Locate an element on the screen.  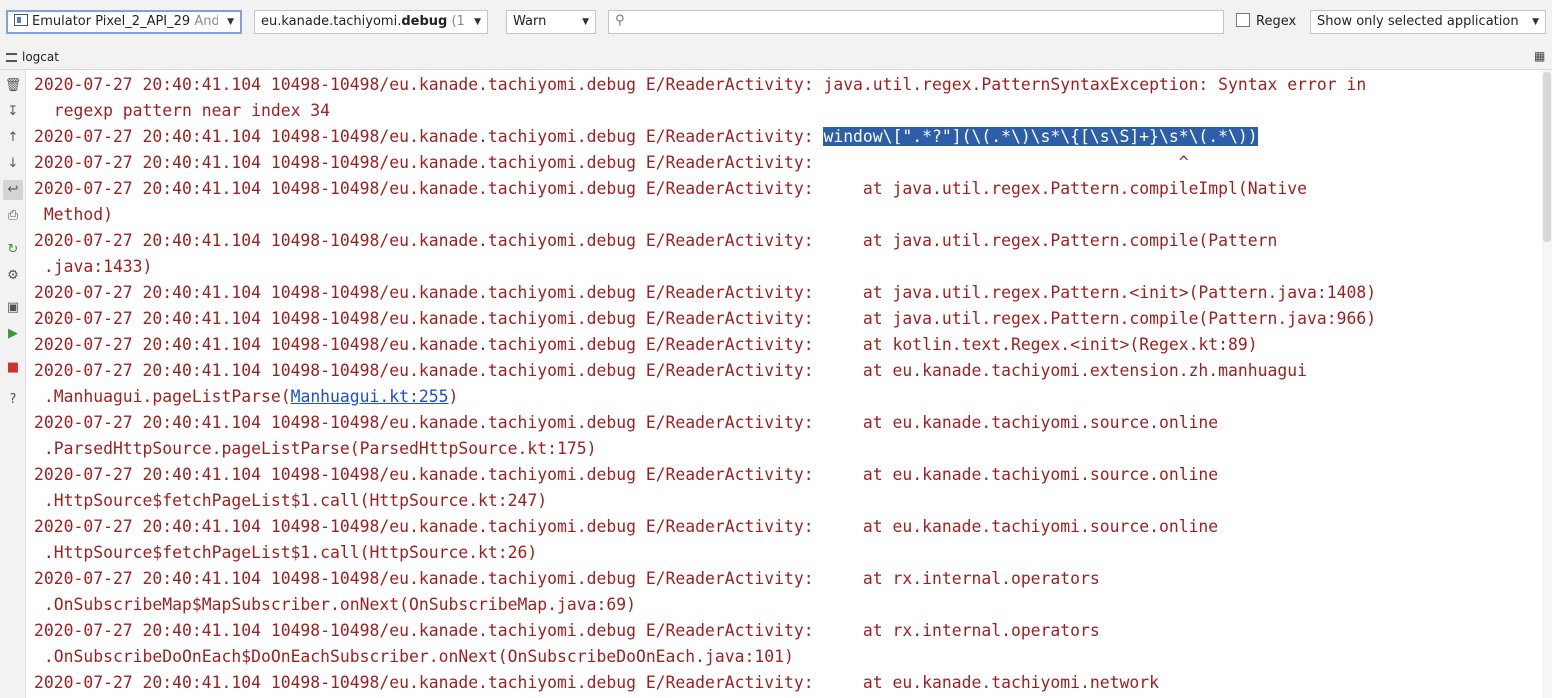
screen-record-icon: ▶ is located at coordinates (13, 334).